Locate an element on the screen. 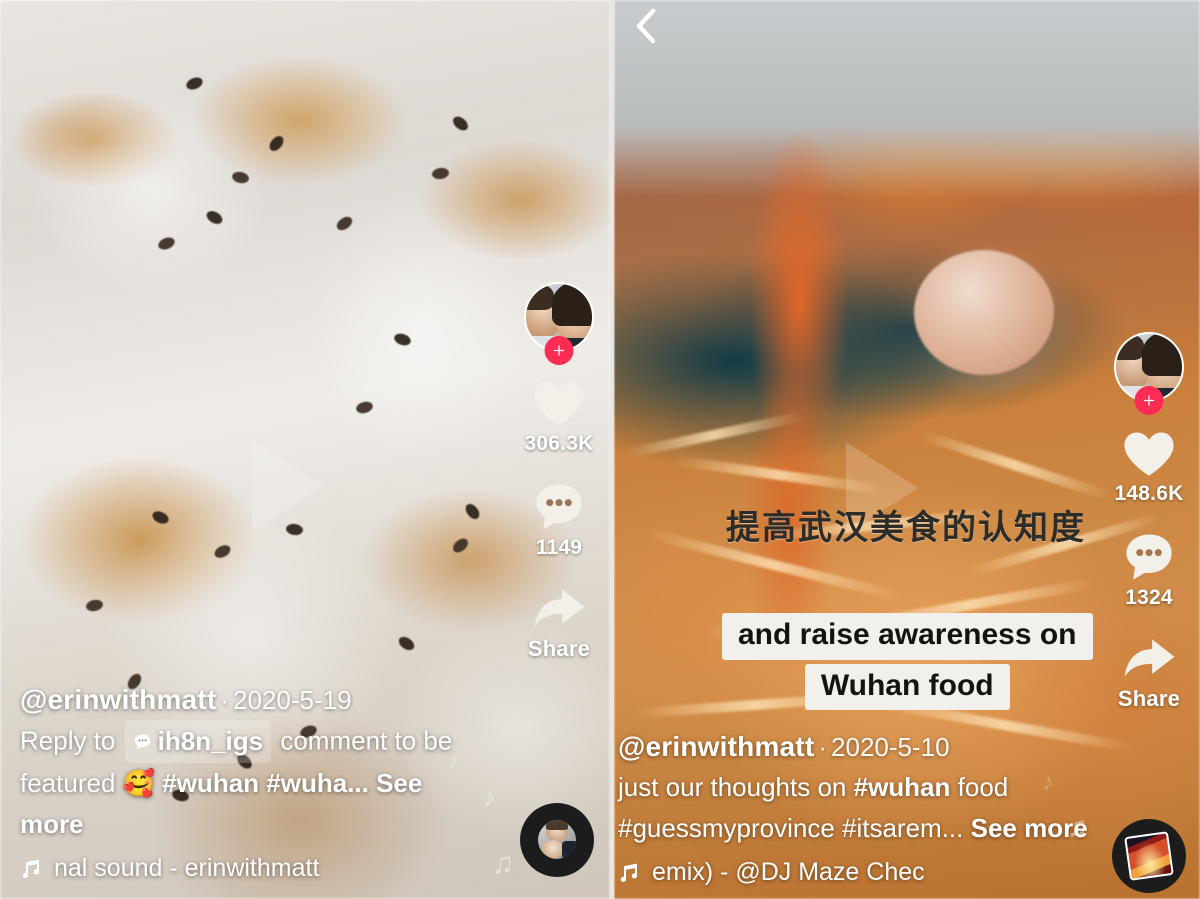  caption-line1-b: food is located at coordinates (979, 787).